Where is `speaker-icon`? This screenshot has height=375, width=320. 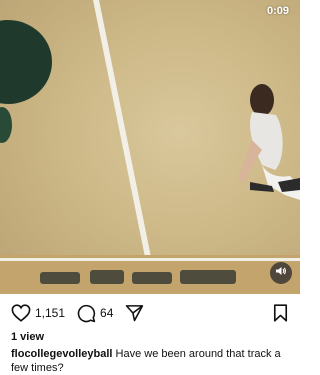 speaker-icon is located at coordinates (281, 273).